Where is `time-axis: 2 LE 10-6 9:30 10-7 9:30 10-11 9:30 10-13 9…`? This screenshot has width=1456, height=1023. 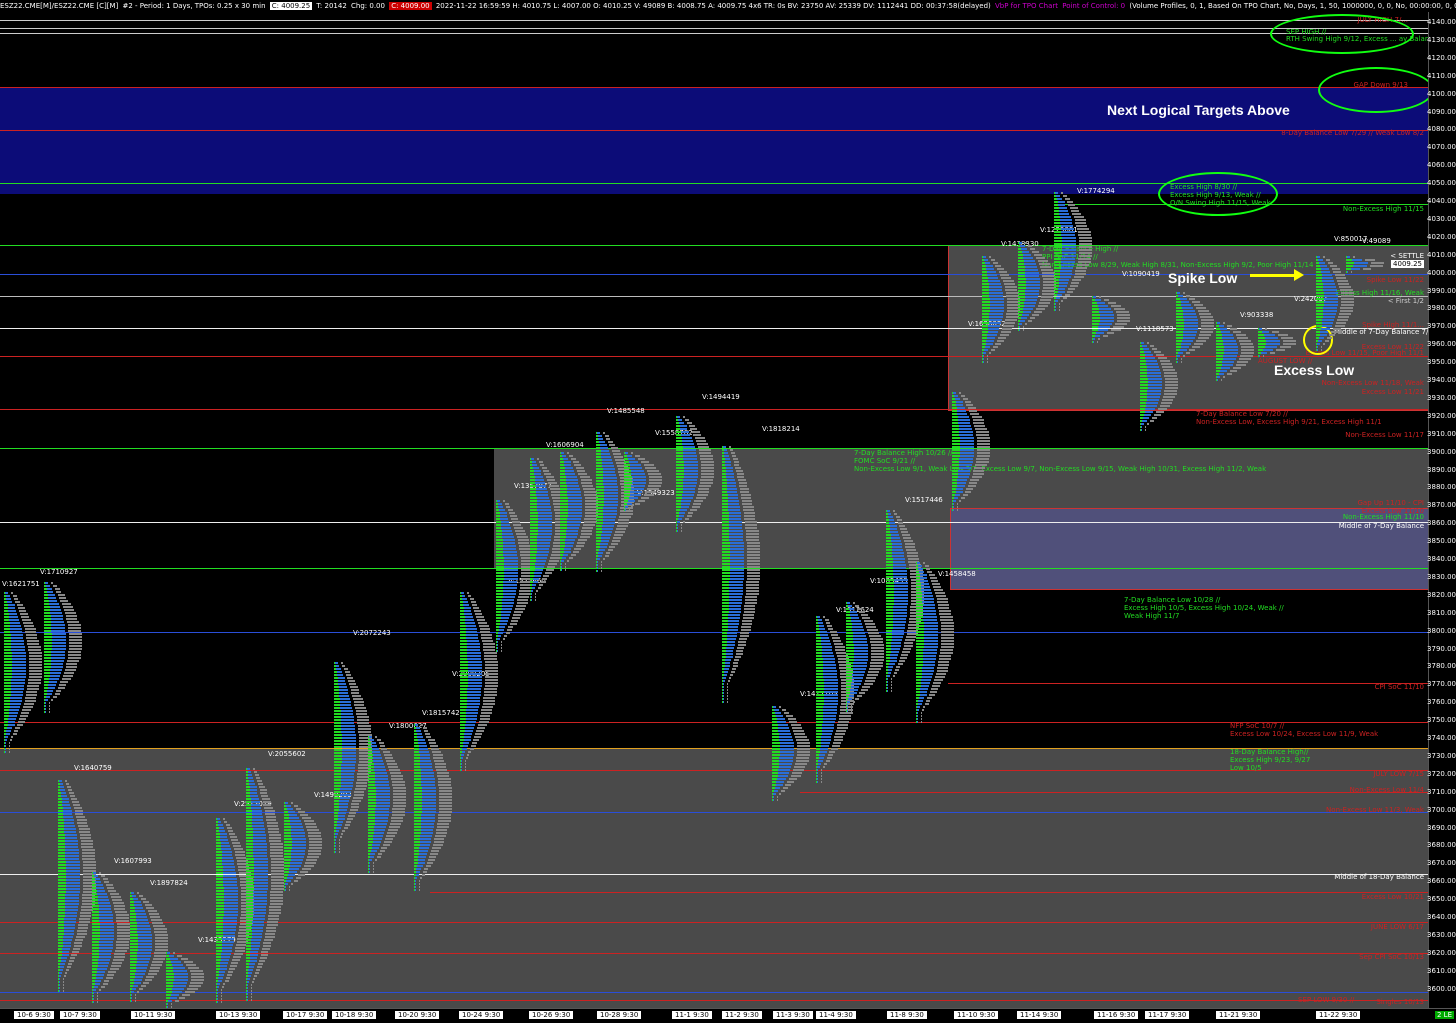
time-axis: 2 LE 10-6 9:30 10-7 9:30 10-11 9:30 10-13 9… is located at coordinates (728, 1015).